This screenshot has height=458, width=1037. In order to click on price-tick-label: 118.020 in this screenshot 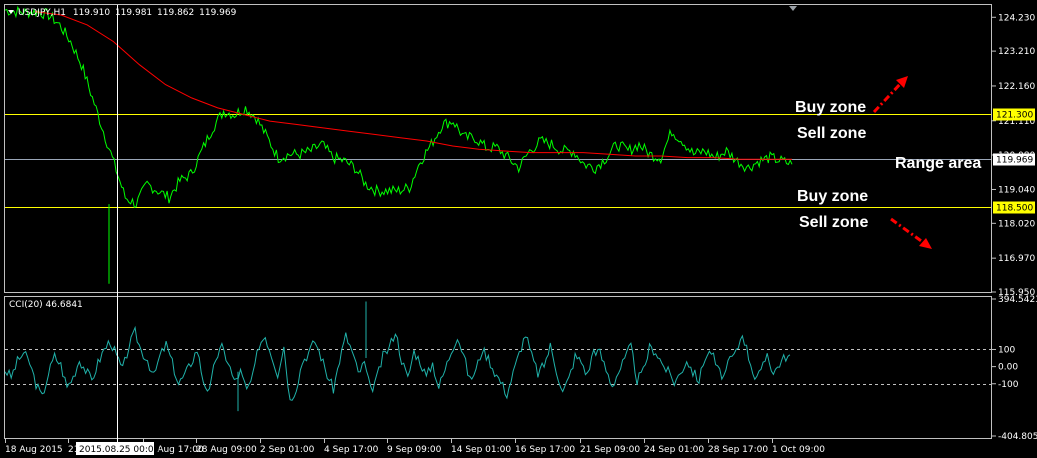, I will do `click(1016, 224)`.